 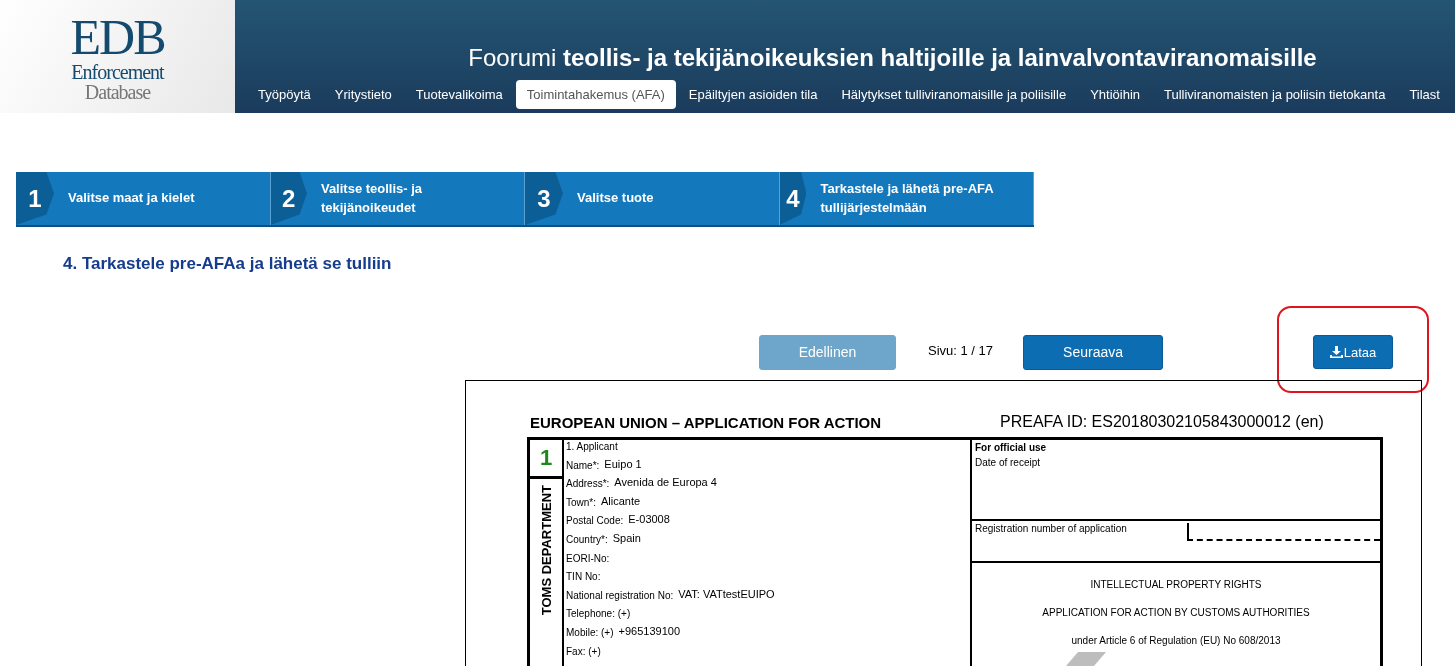 I want to click on field-value: Euipo 1, so click(x=623, y=463).